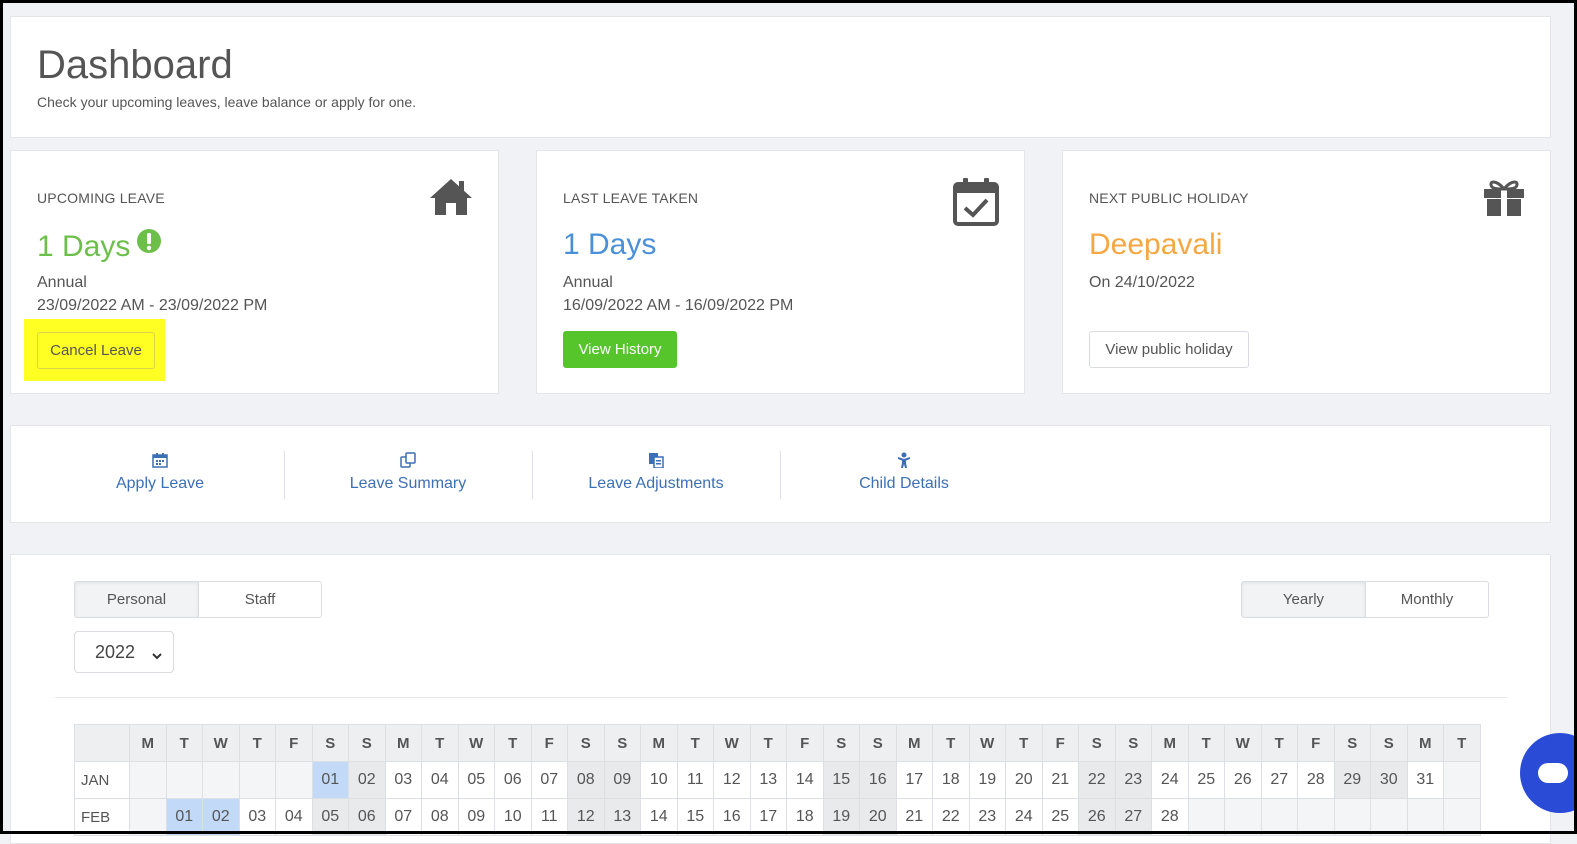 The height and width of the screenshot is (844, 1577). Describe the element at coordinates (149, 245) in the screenshot. I see `exclamation-circle-icon` at that location.